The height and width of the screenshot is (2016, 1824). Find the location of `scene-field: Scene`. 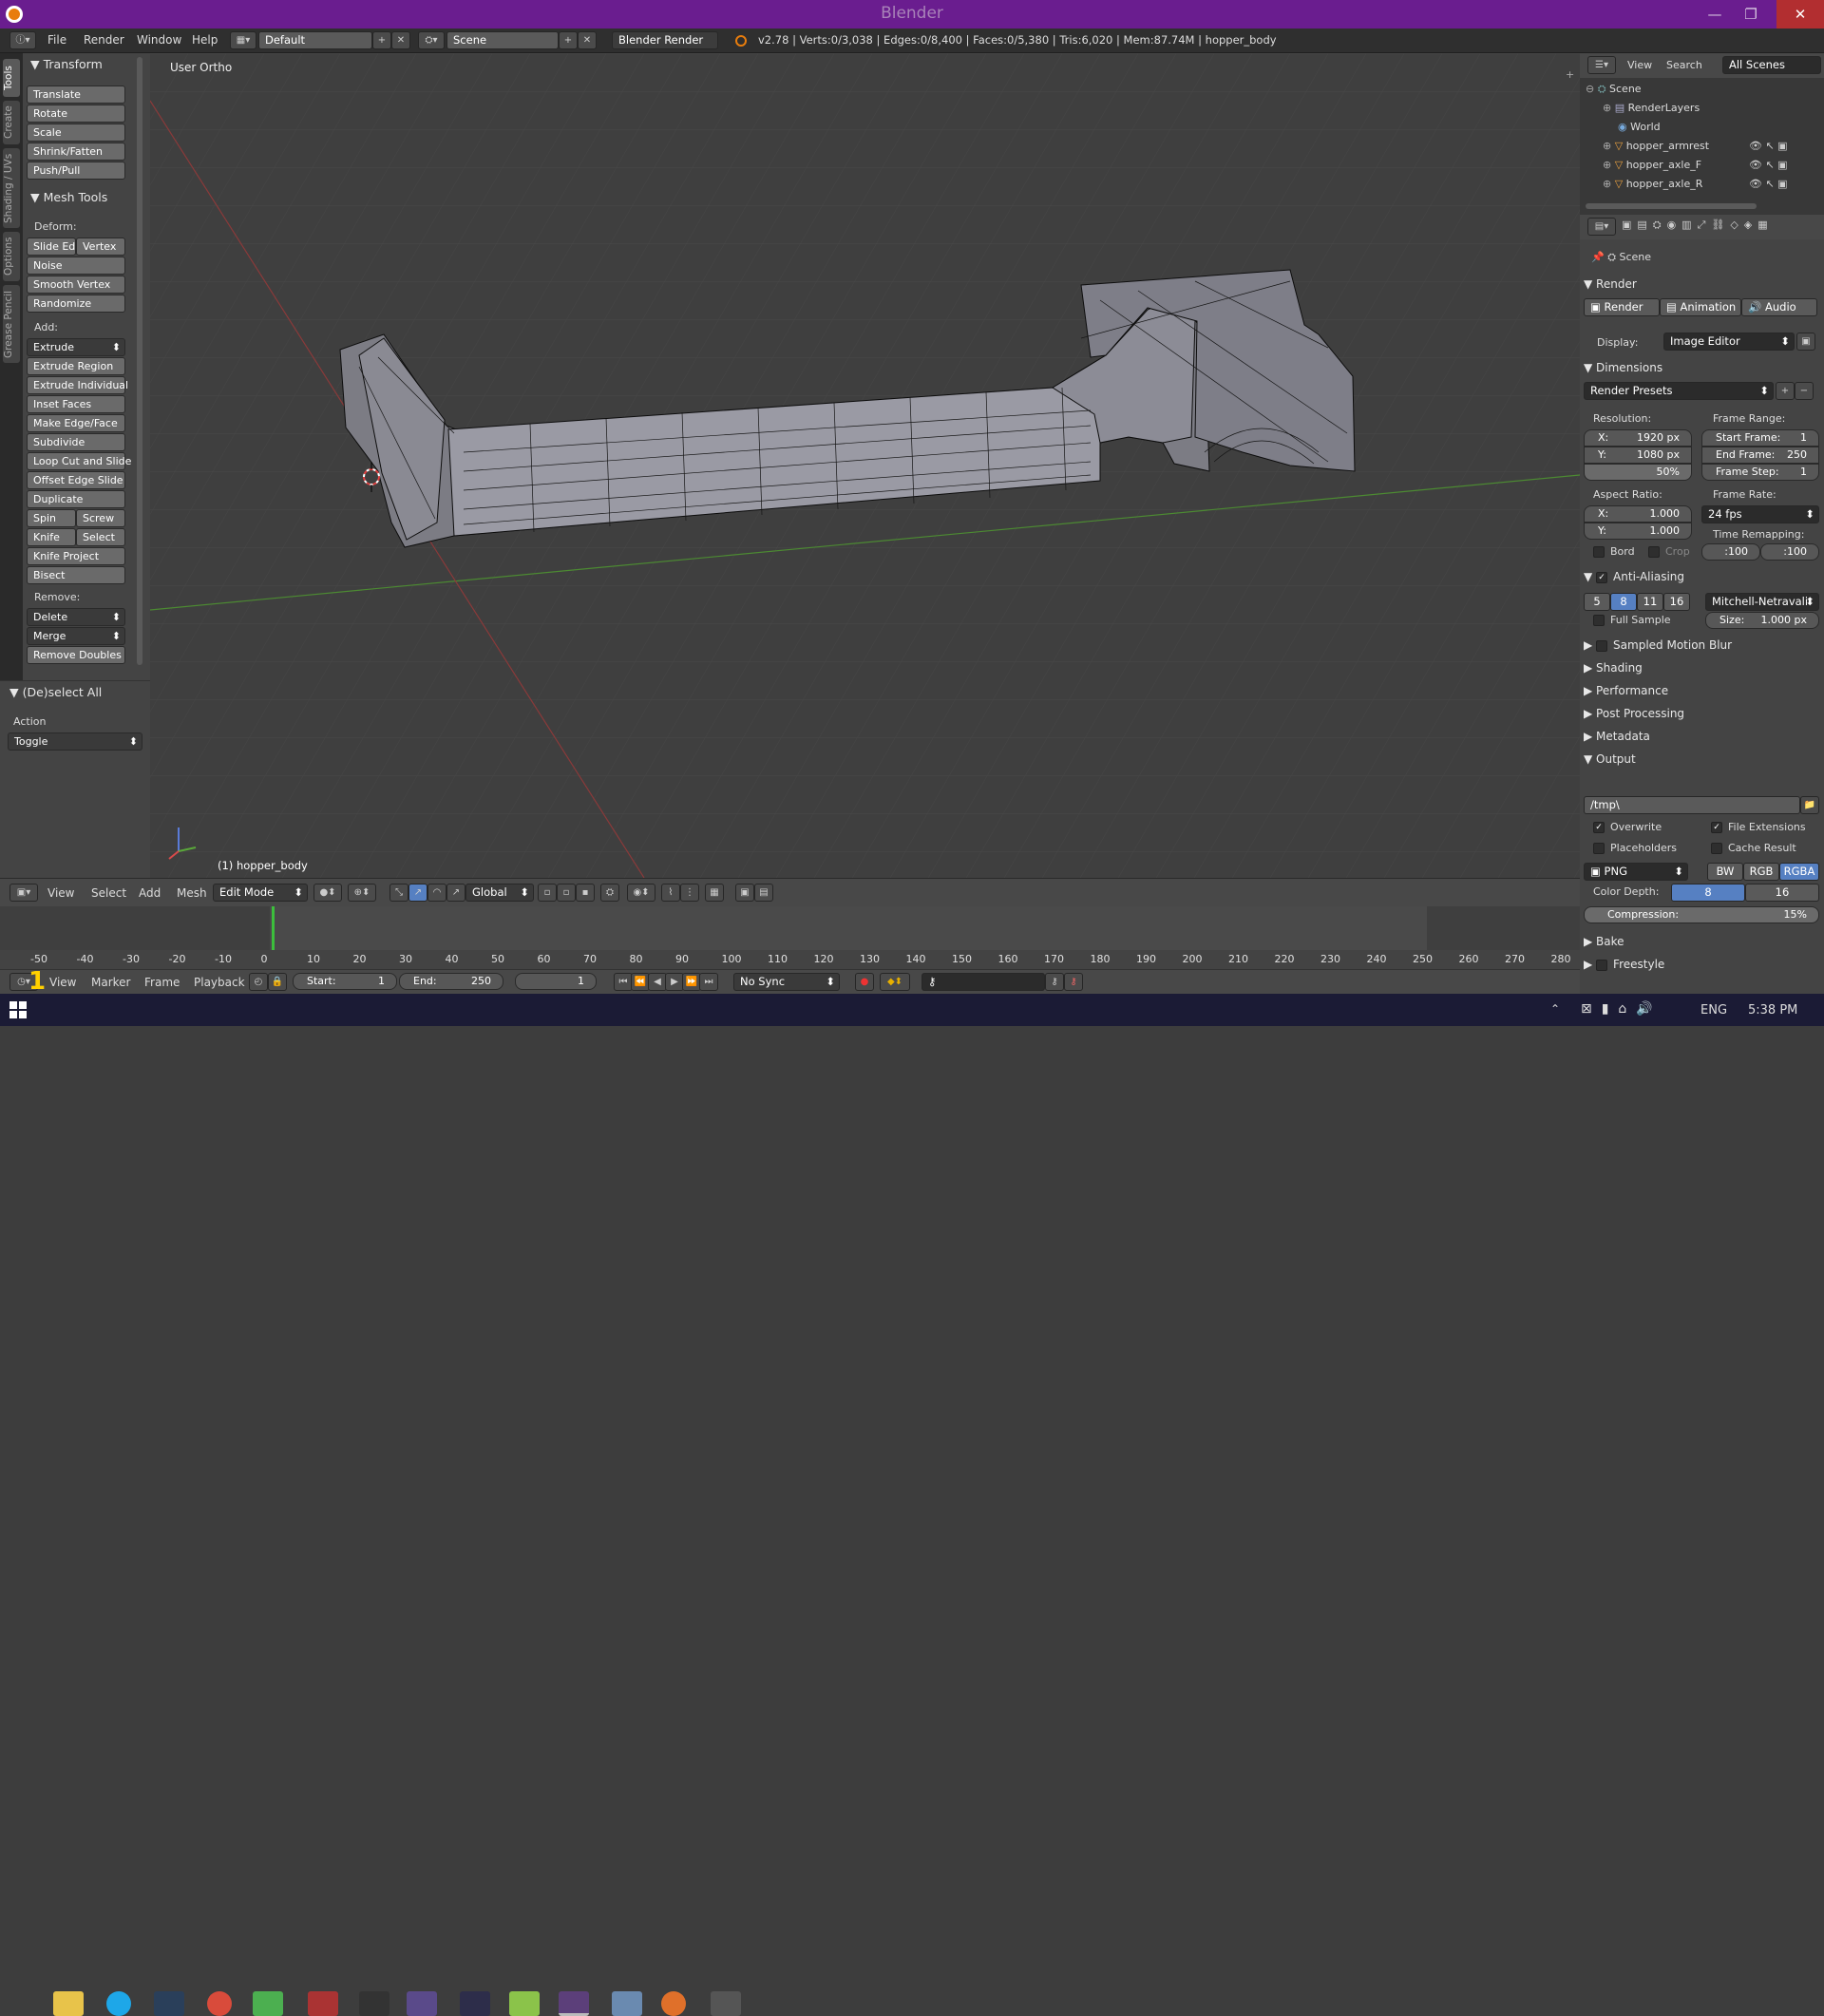

scene-field: Scene is located at coordinates (502, 40).